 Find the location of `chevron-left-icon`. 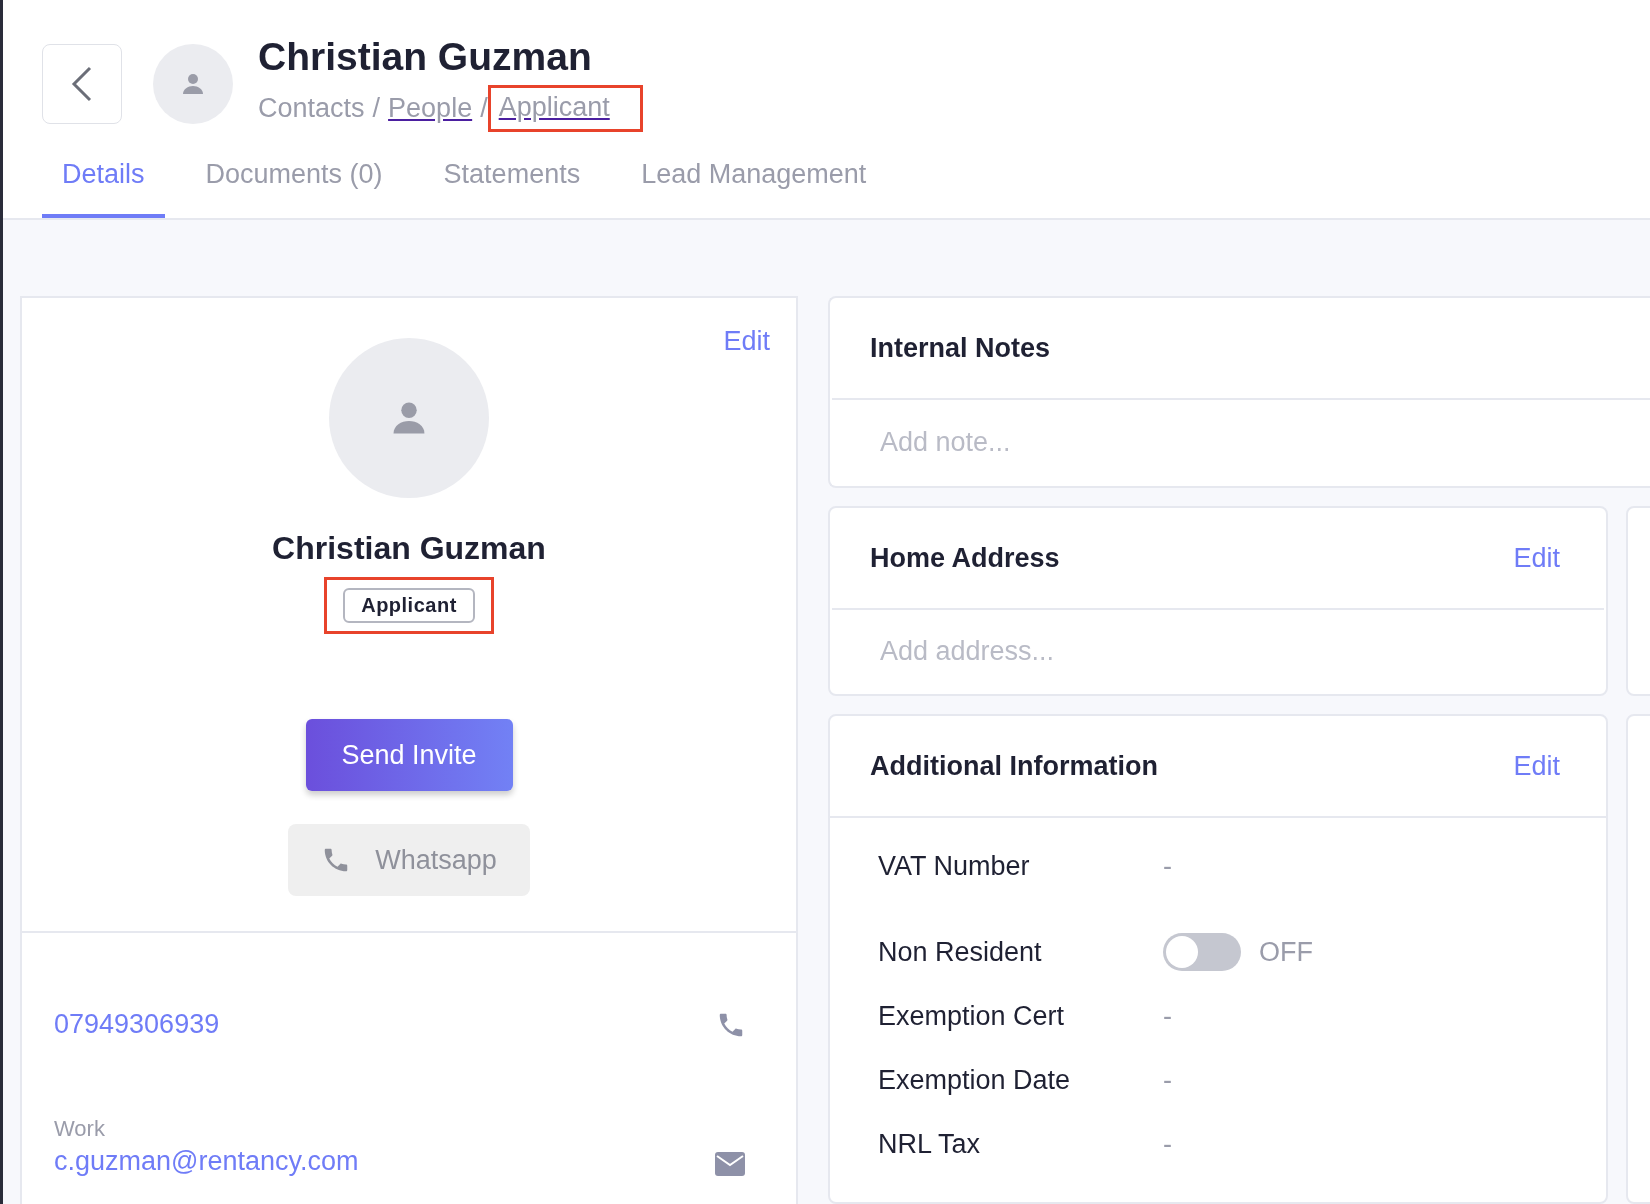

chevron-left-icon is located at coordinates (82, 84).